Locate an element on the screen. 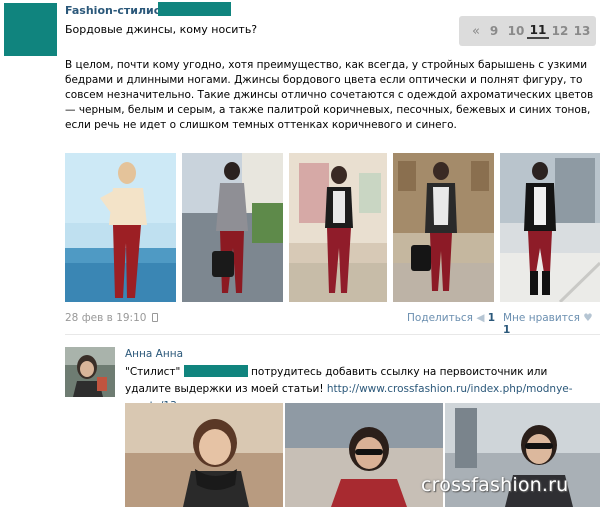 This screenshot has width=600, height=507. photo-2-image is located at coordinates (232, 227).